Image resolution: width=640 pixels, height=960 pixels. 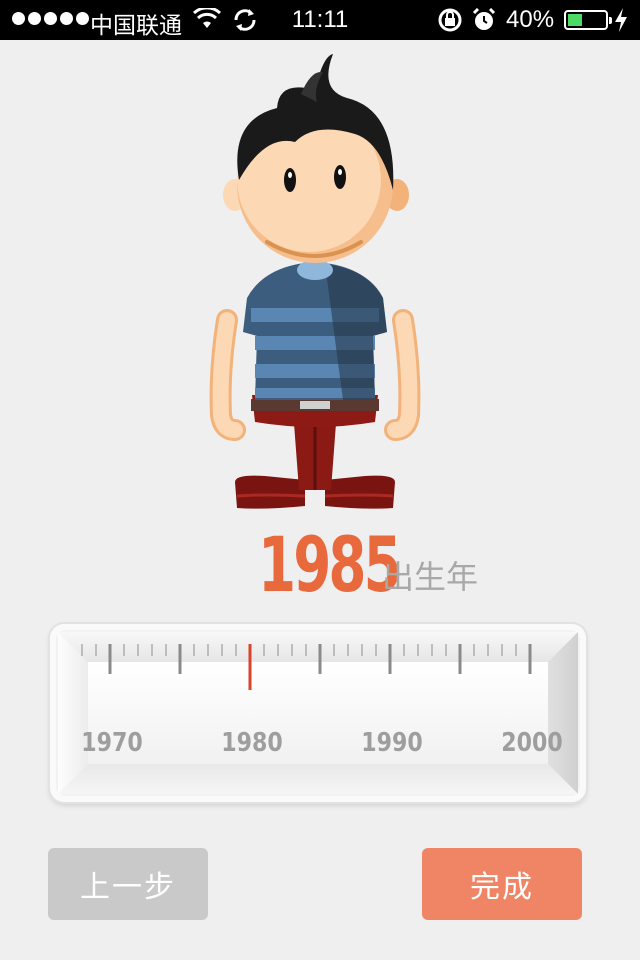 What do you see at coordinates (128, 884) in the screenshot?
I see `previous-step-button: 上一步` at bounding box center [128, 884].